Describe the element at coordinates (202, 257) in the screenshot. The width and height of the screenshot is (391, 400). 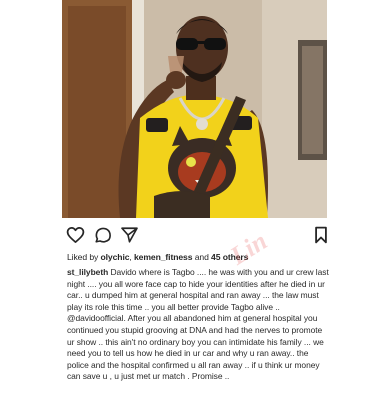
I see `likes-and: and` at that location.